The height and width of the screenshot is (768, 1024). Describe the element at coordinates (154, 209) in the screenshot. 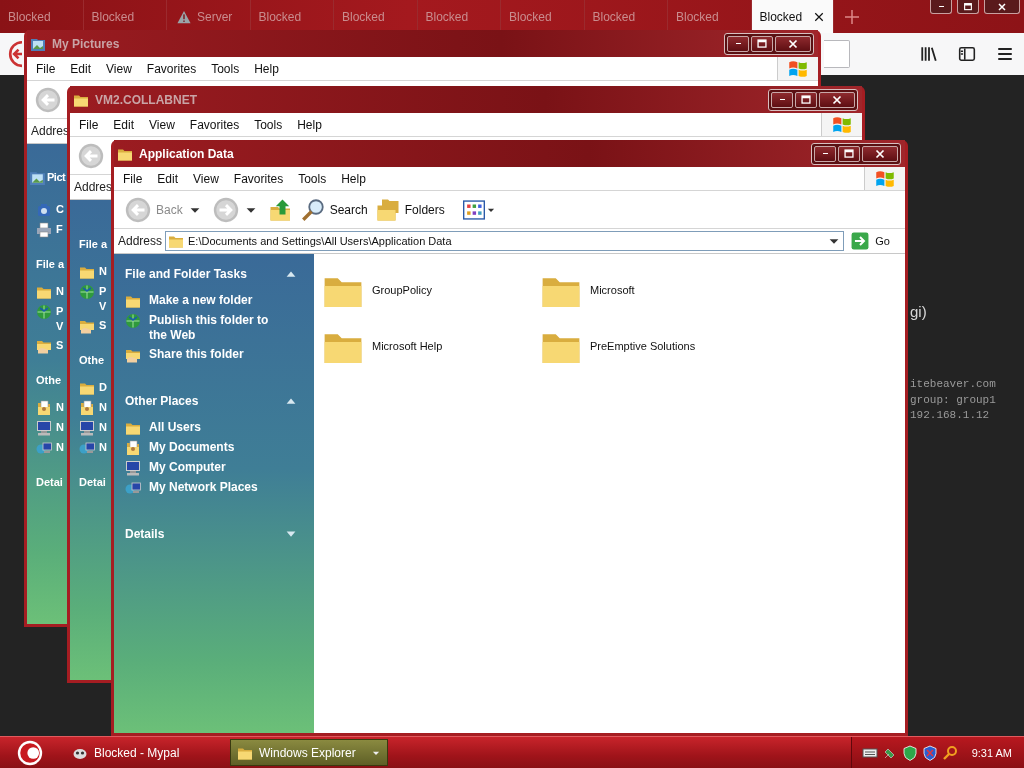

I see `back-button: Back` at that location.